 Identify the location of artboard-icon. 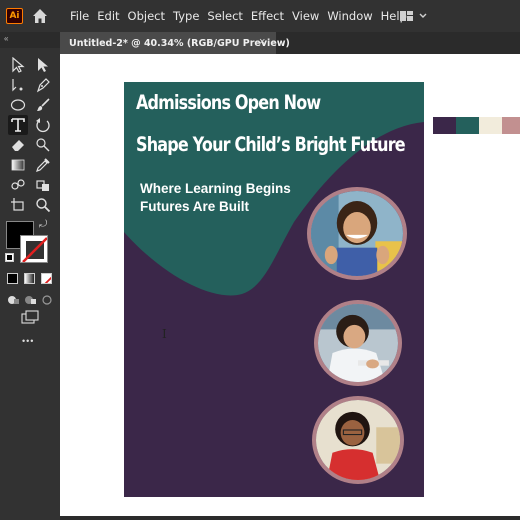
(17, 204).